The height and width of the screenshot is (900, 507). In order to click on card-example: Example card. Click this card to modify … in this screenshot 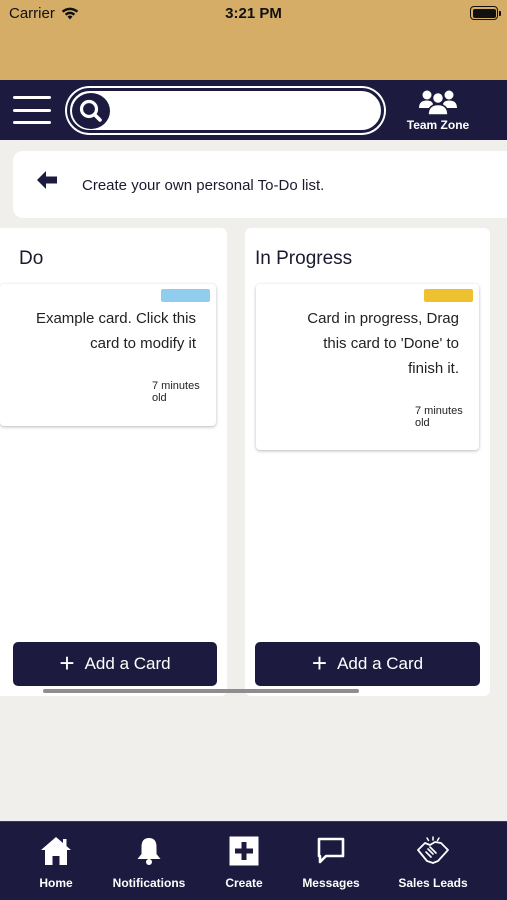, I will do `click(108, 355)`.